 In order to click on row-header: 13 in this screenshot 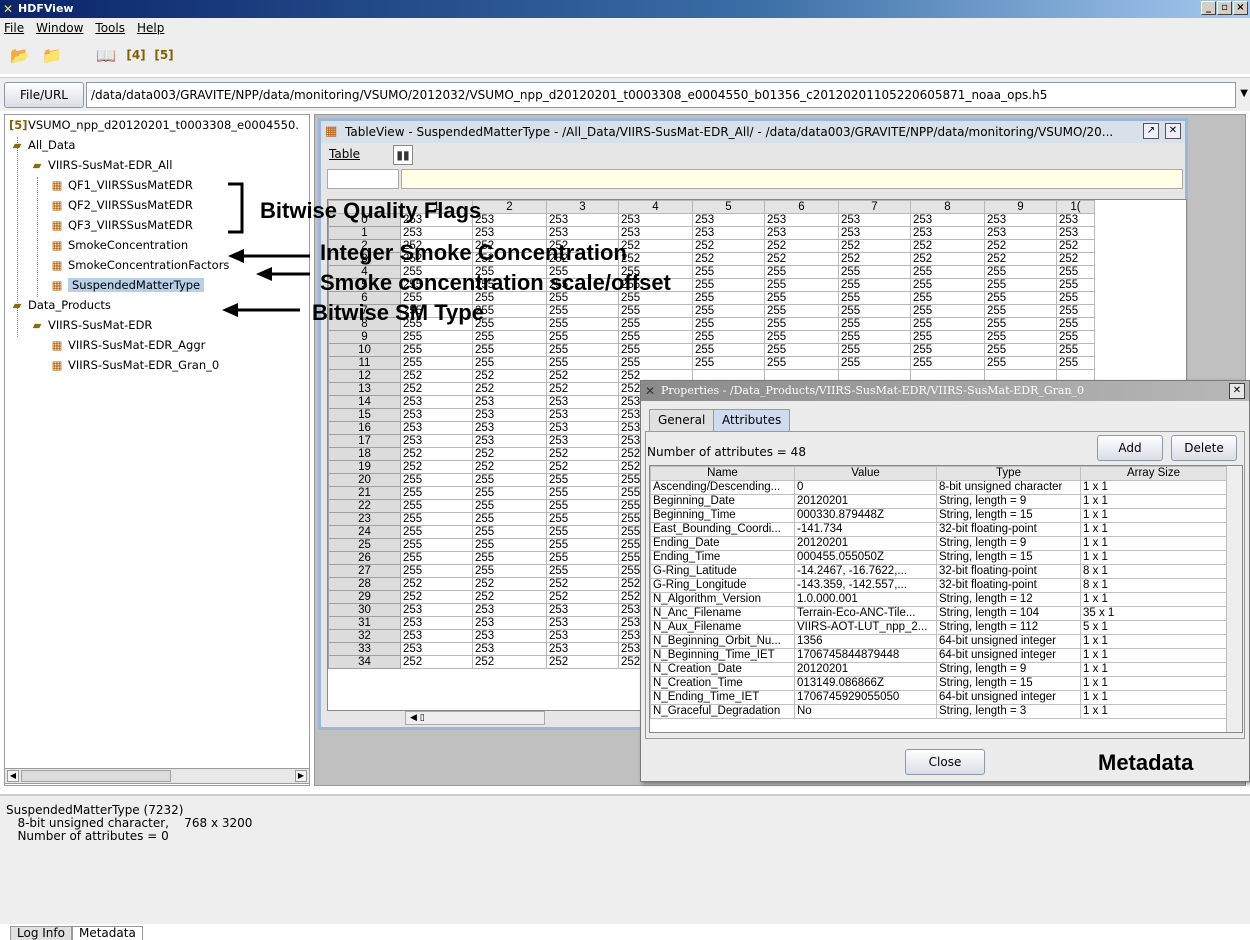, I will do `click(364, 389)`.